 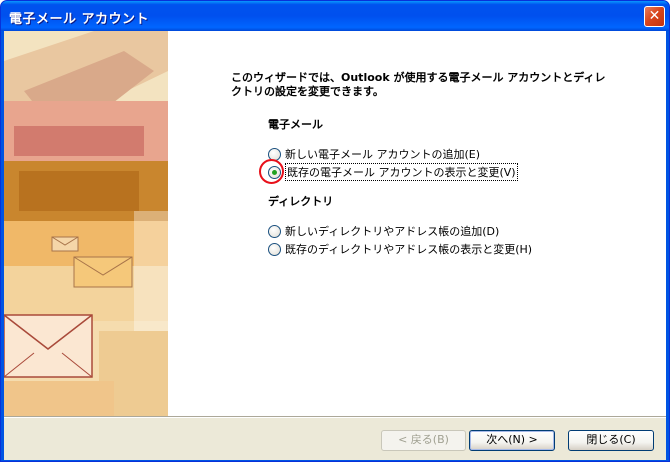 I want to click on intro-line-1: このウィザードでは、Outlook が使用する電子メール アカウントとディレ, so click(x=418, y=77).